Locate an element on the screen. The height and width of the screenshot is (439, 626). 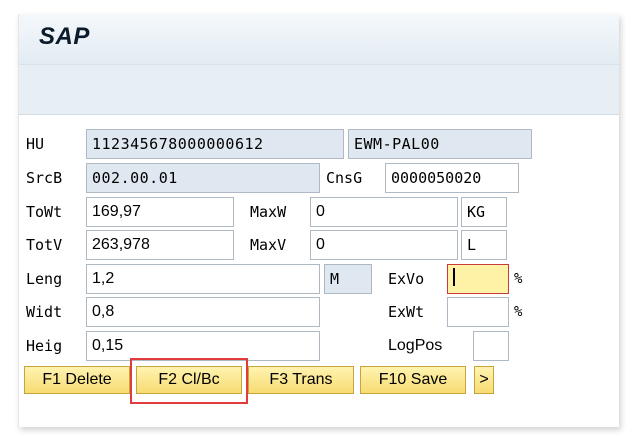
heig-label: Heig is located at coordinates (44, 346).